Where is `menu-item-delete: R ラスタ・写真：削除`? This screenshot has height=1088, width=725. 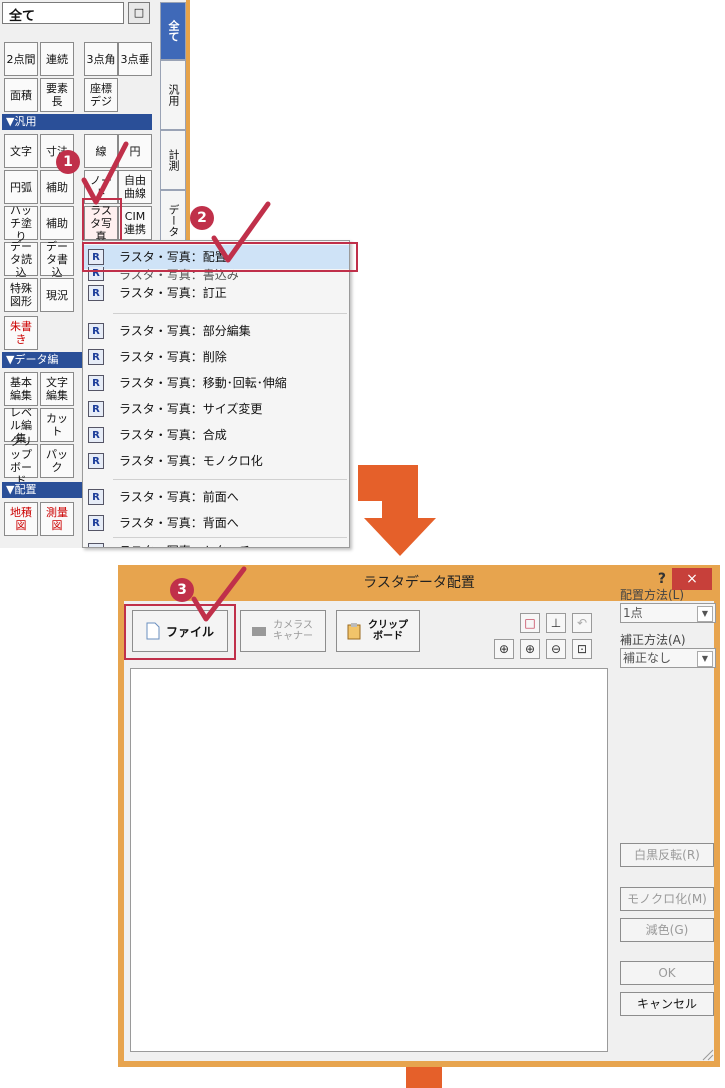 menu-item-delete: R ラスタ・写真：削除 is located at coordinates (216, 357).